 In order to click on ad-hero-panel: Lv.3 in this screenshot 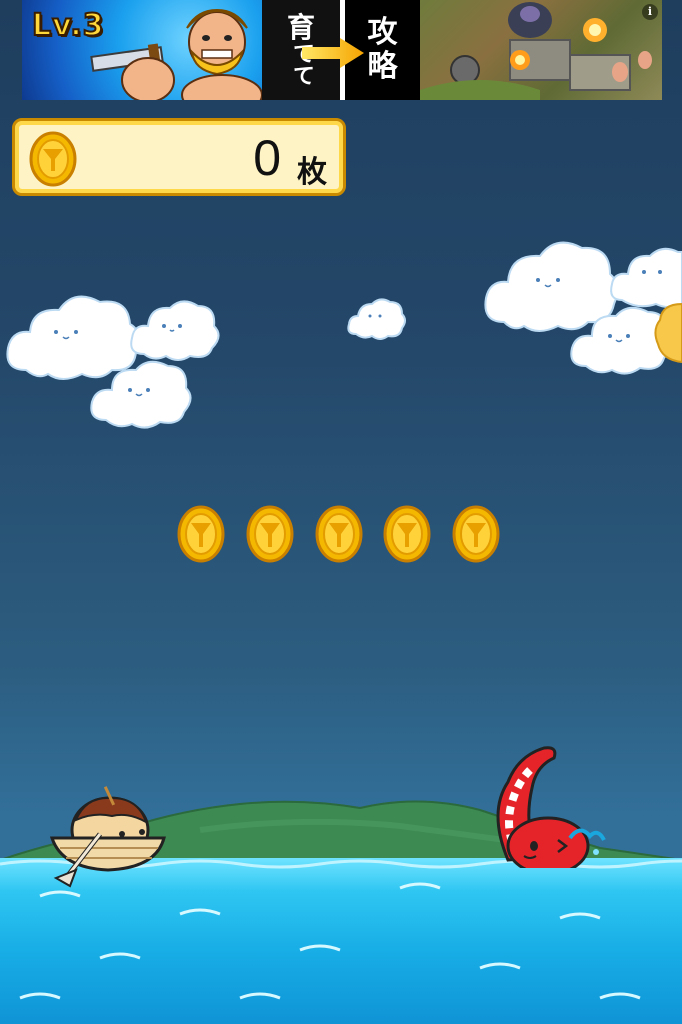, I will do `click(142, 50)`.